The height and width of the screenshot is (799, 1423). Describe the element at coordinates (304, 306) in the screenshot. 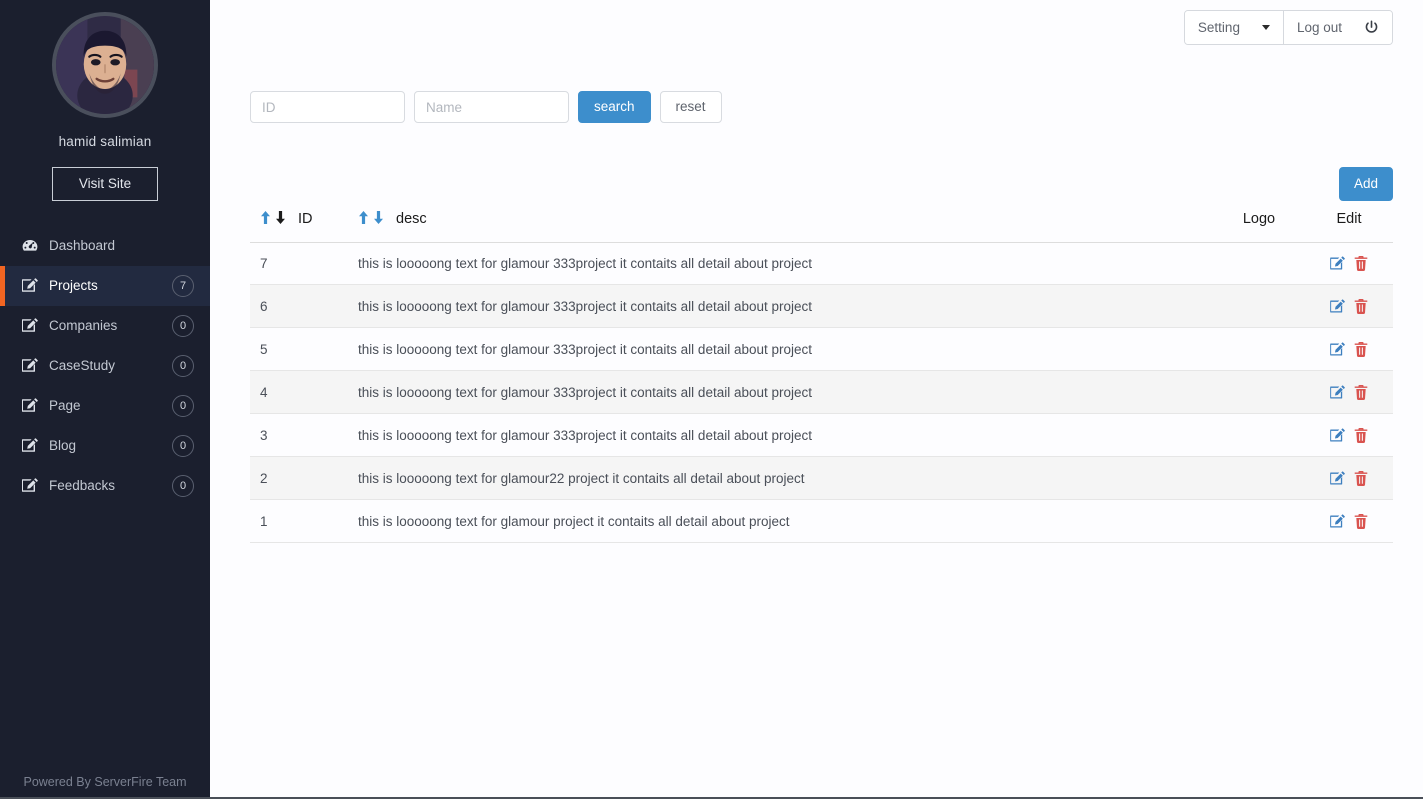

I see `cell-id: 6` at that location.